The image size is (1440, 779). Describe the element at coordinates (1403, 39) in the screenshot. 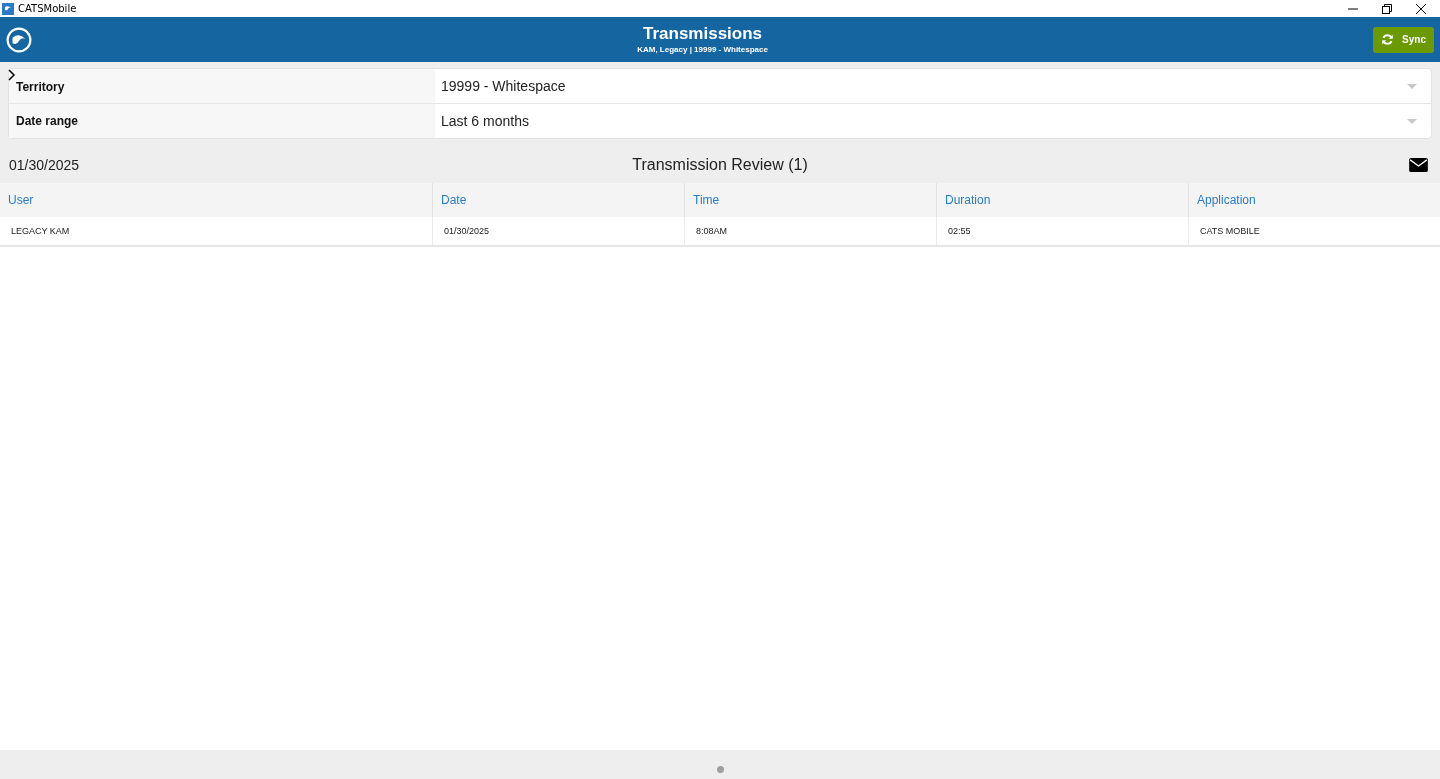

I see `sync-button: Sync` at that location.